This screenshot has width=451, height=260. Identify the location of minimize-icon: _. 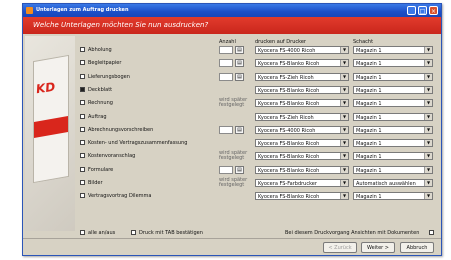
(411, 10).